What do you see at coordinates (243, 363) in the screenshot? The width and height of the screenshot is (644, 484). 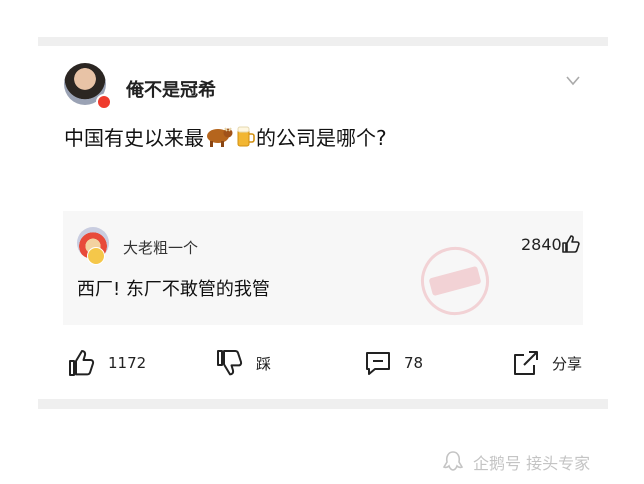 I see `dislike-button: 踩` at bounding box center [243, 363].